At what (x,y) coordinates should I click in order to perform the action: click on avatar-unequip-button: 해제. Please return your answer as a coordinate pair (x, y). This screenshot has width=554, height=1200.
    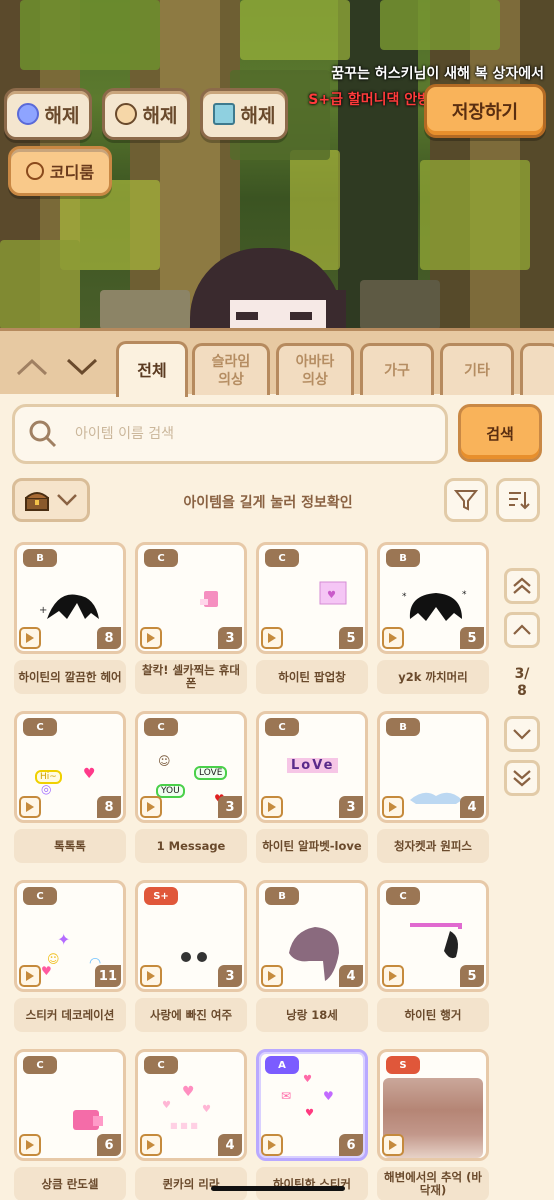
    Looking at the image, I should click on (146, 114).